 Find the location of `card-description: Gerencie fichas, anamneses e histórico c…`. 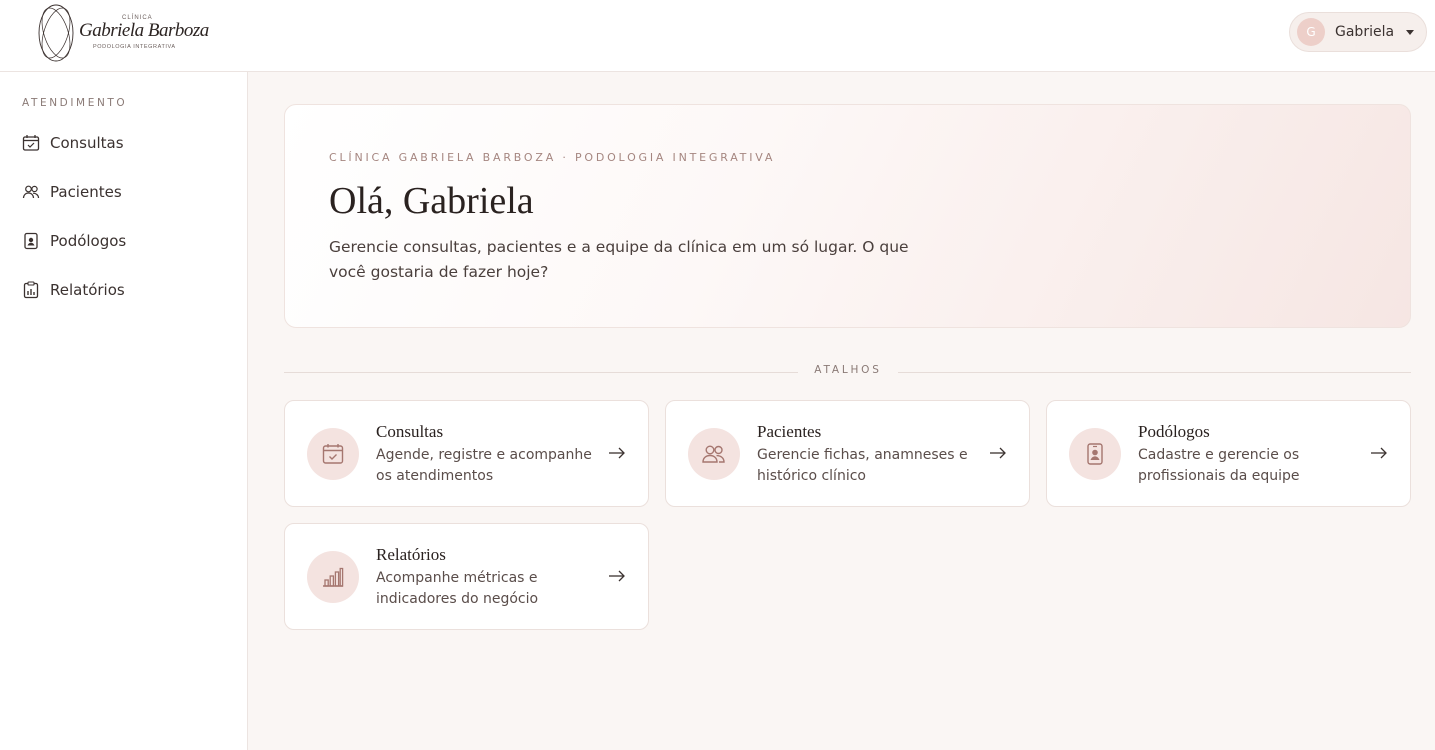

card-description: Gerencie fichas, anamneses e histórico c… is located at coordinates (862, 465).